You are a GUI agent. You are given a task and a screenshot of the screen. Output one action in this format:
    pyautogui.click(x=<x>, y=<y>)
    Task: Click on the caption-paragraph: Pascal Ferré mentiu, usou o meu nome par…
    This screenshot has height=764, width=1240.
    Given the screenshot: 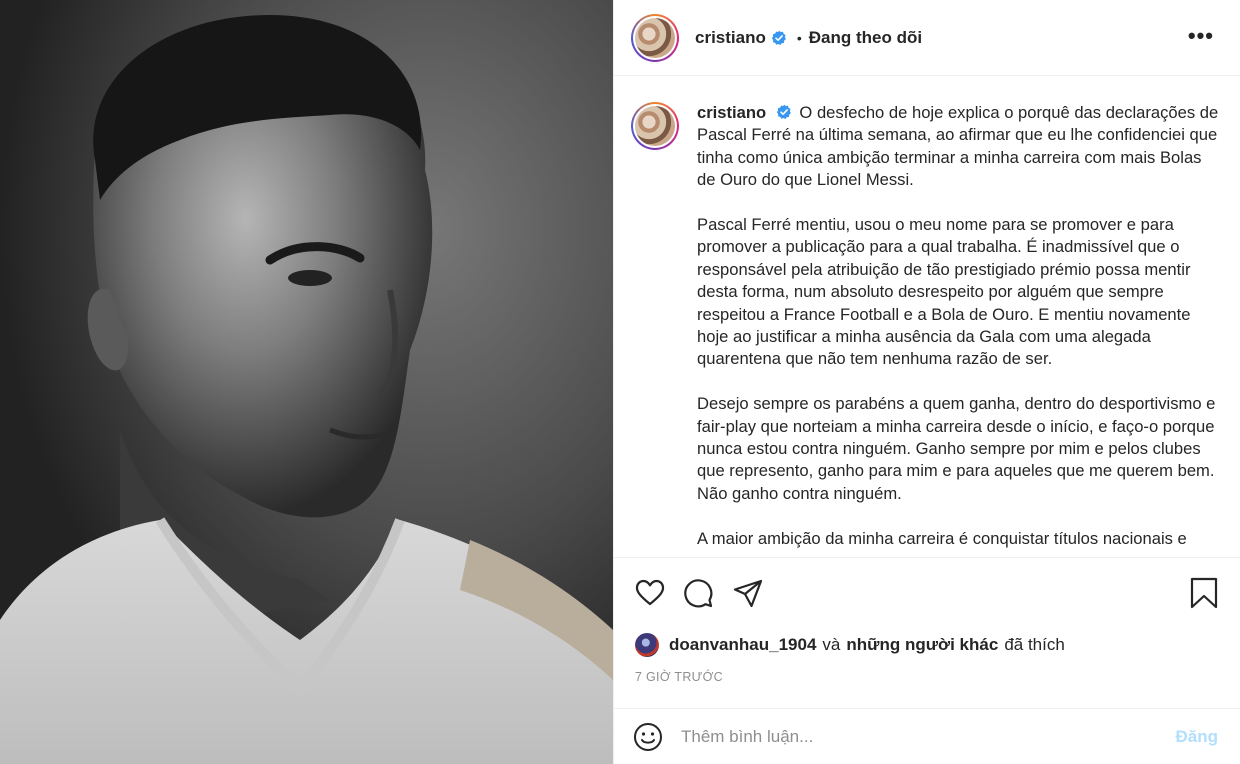 What is the action you would take?
    pyautogui.click(x=944, y=292)
    